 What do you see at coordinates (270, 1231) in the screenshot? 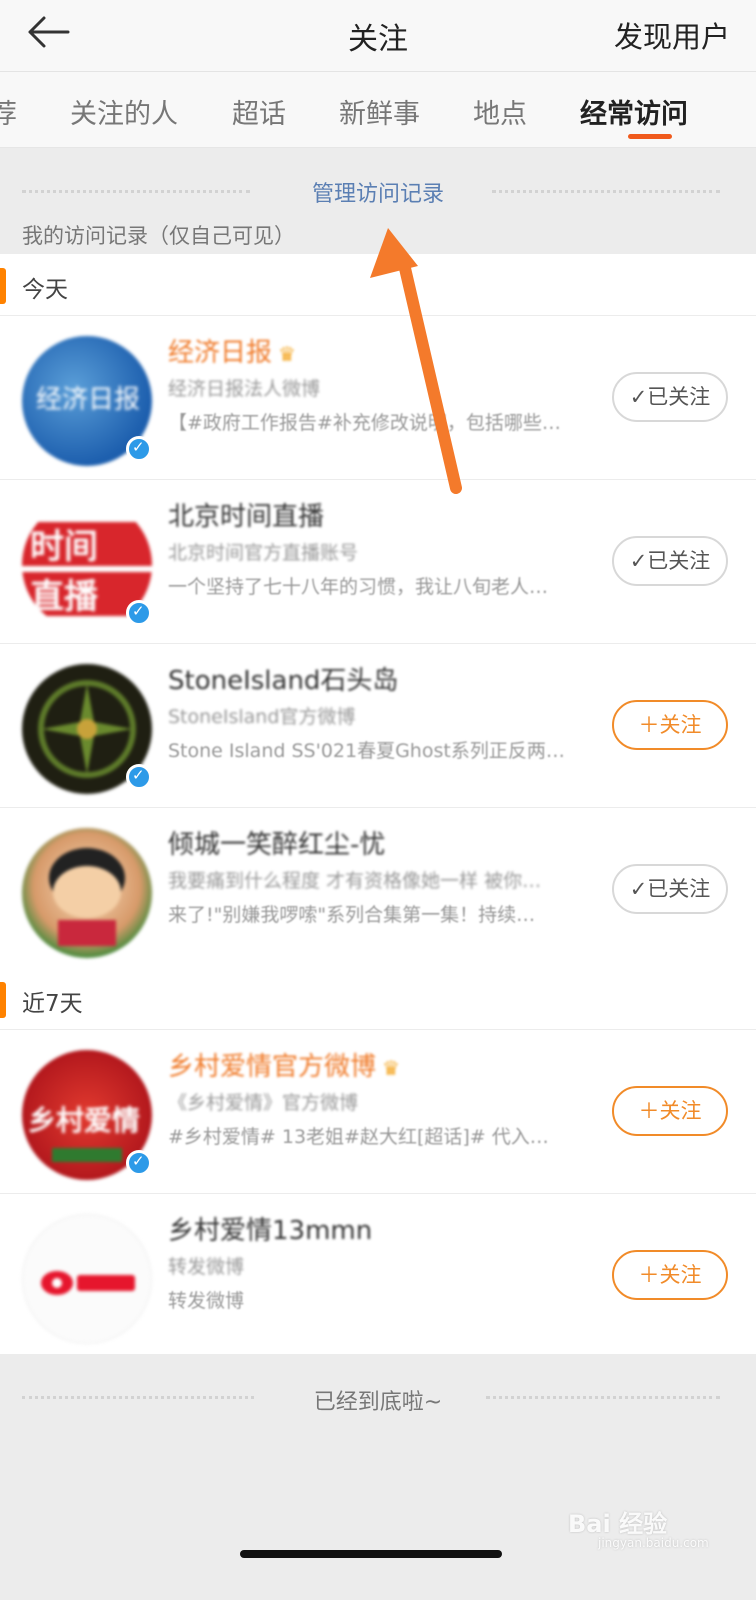
I see `user-name: 乡村爱情13mmn` at bounding box center [270, 1231].